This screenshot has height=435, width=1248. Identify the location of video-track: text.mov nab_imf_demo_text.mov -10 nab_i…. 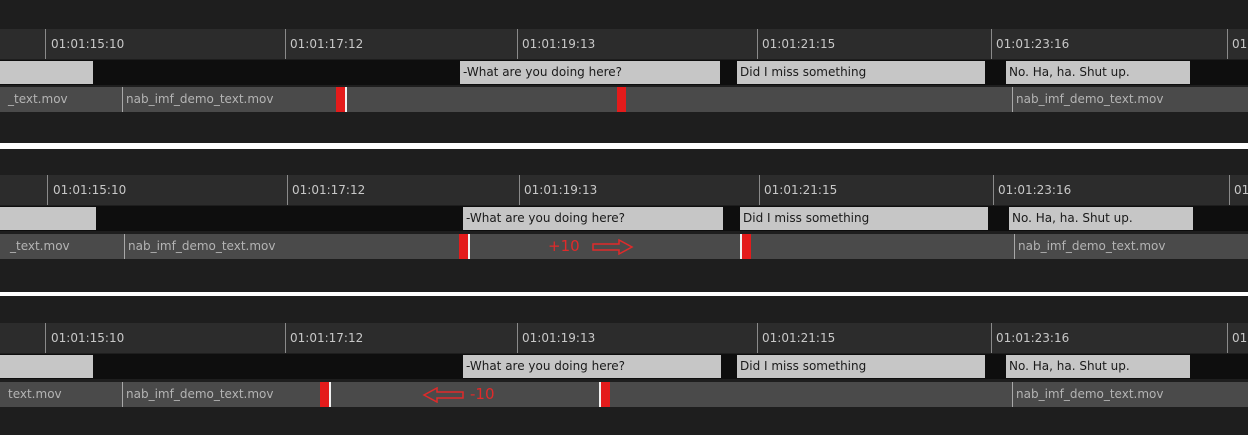
(624, 394).